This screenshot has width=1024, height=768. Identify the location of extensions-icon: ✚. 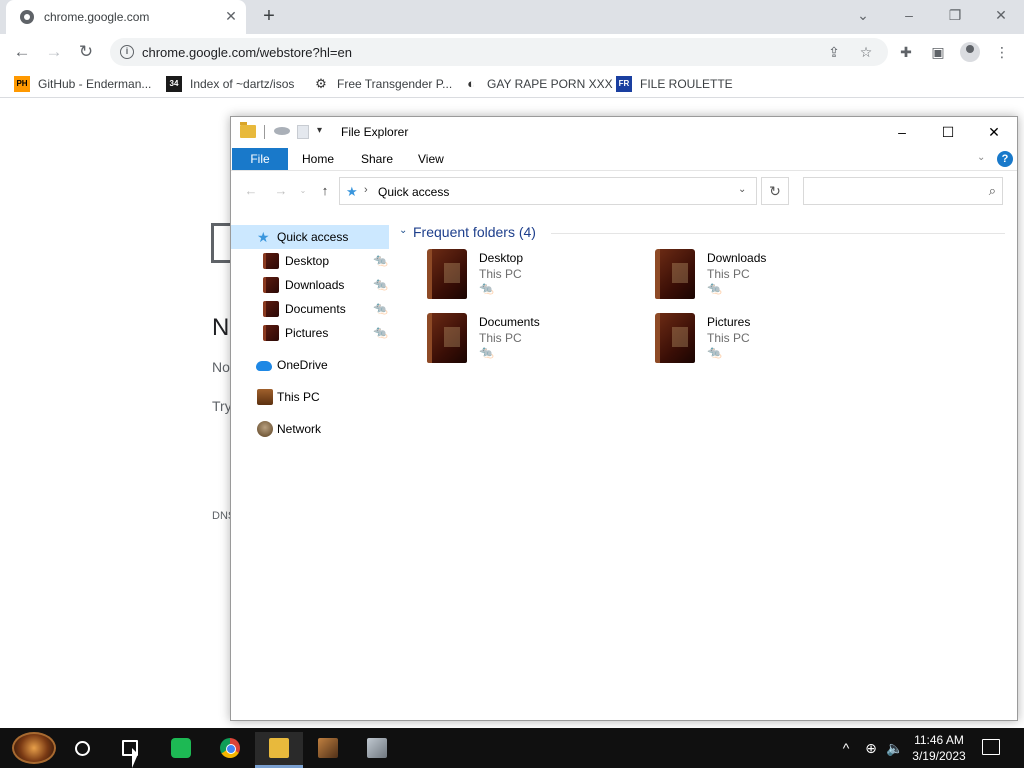
(906, 52).